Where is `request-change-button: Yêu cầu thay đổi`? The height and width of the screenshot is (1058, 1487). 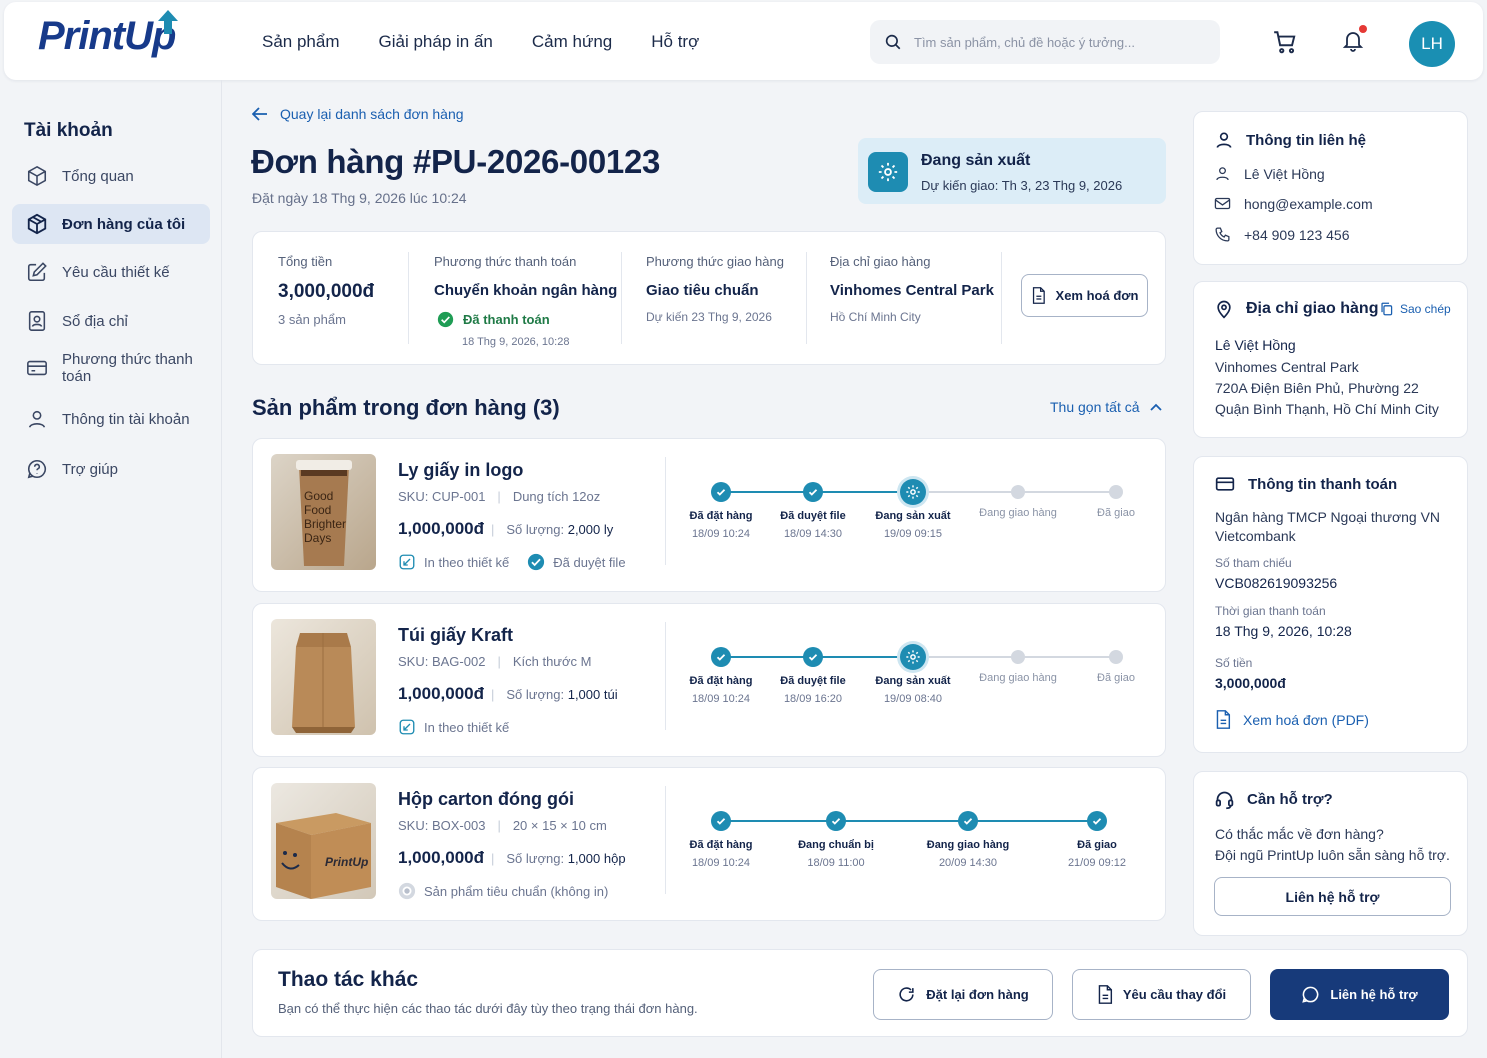
request-change-button: Yêu cầu thay đổi is located at coordinates (1161, 994).